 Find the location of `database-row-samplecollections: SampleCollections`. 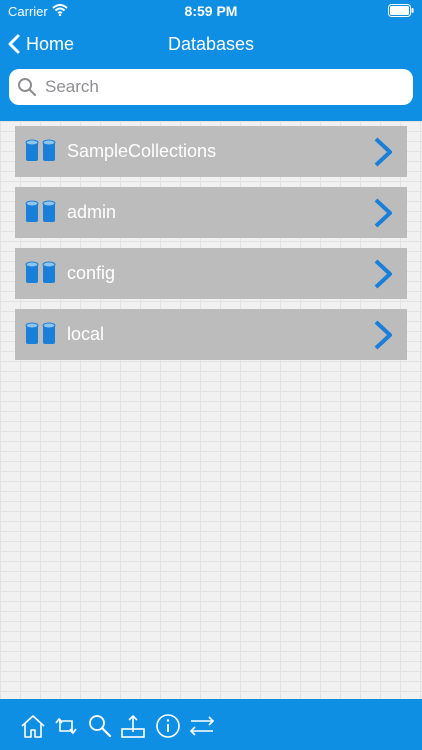

database-row-samplecollections: SampleCollections is located at coordinates (211, 151).